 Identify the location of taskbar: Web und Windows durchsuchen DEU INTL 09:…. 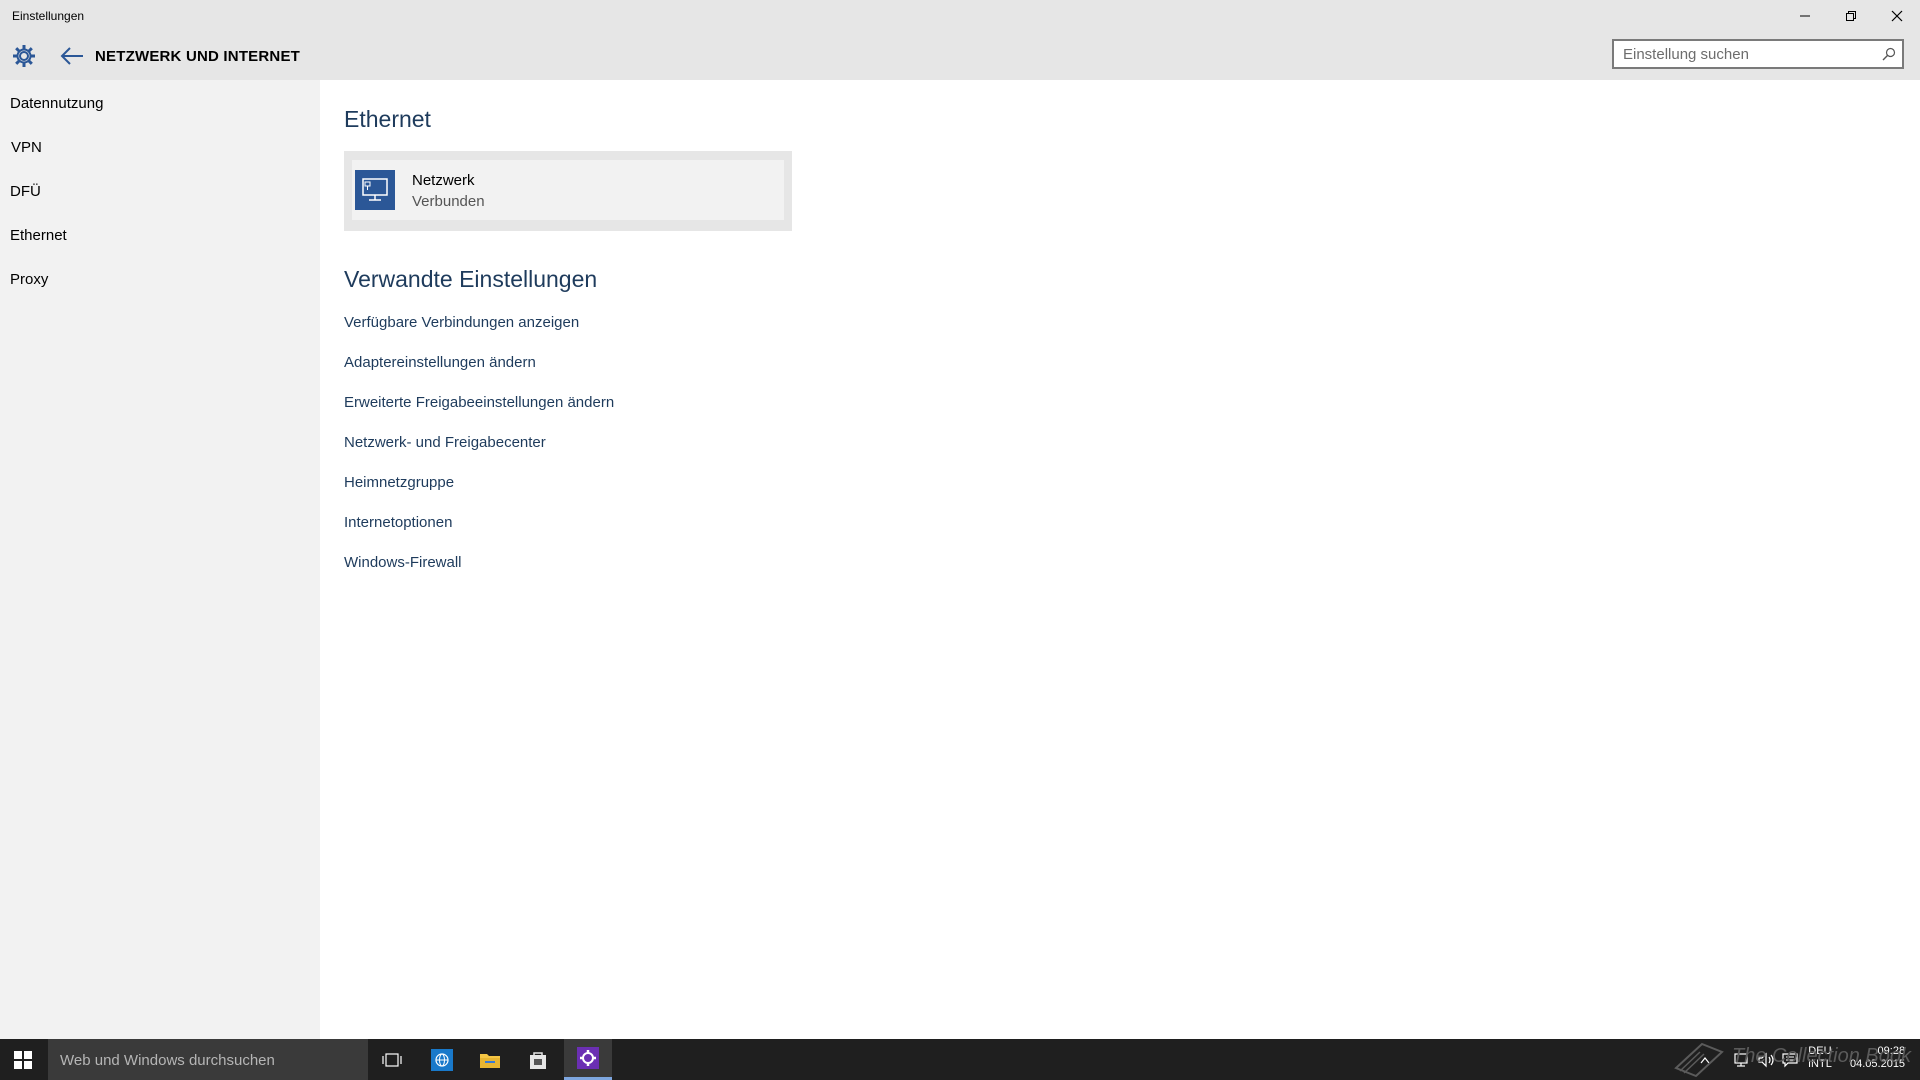
(960, 1059).